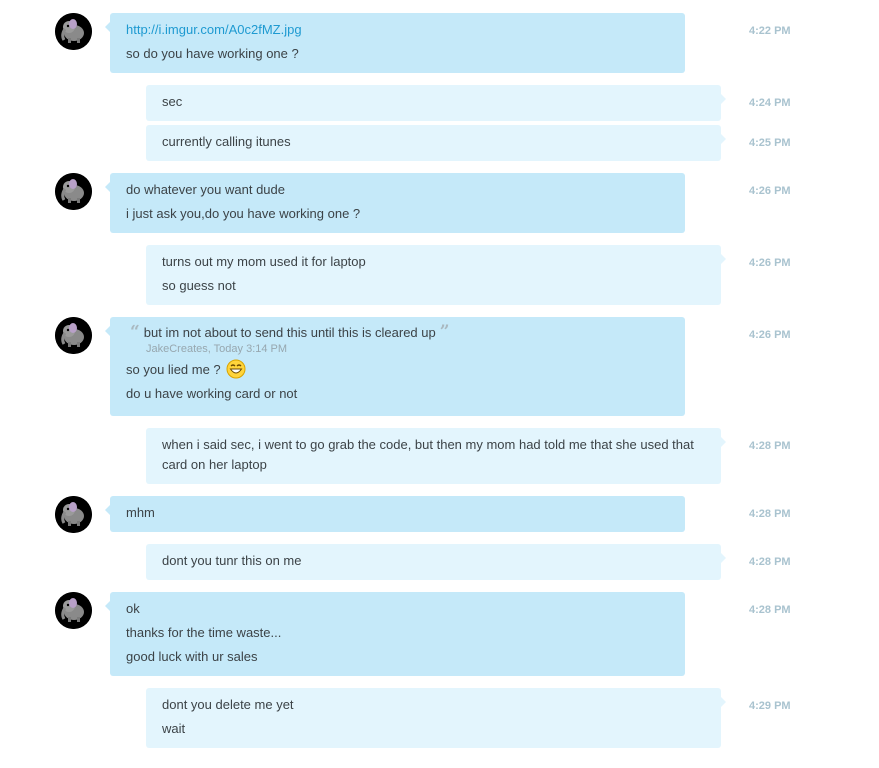 This screenshot has width=879, height=768. Describe the element at coordinates (205, 189) in the screenshot. I see `message-line: do whatever you want dude` at that location.